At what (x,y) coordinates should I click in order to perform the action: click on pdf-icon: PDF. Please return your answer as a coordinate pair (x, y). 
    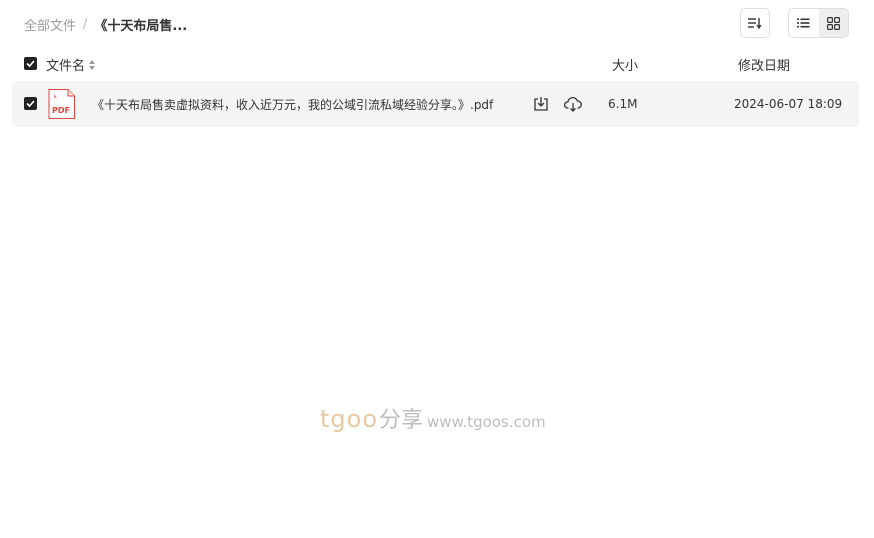
    Looking at the image, I should click on (61, 104).